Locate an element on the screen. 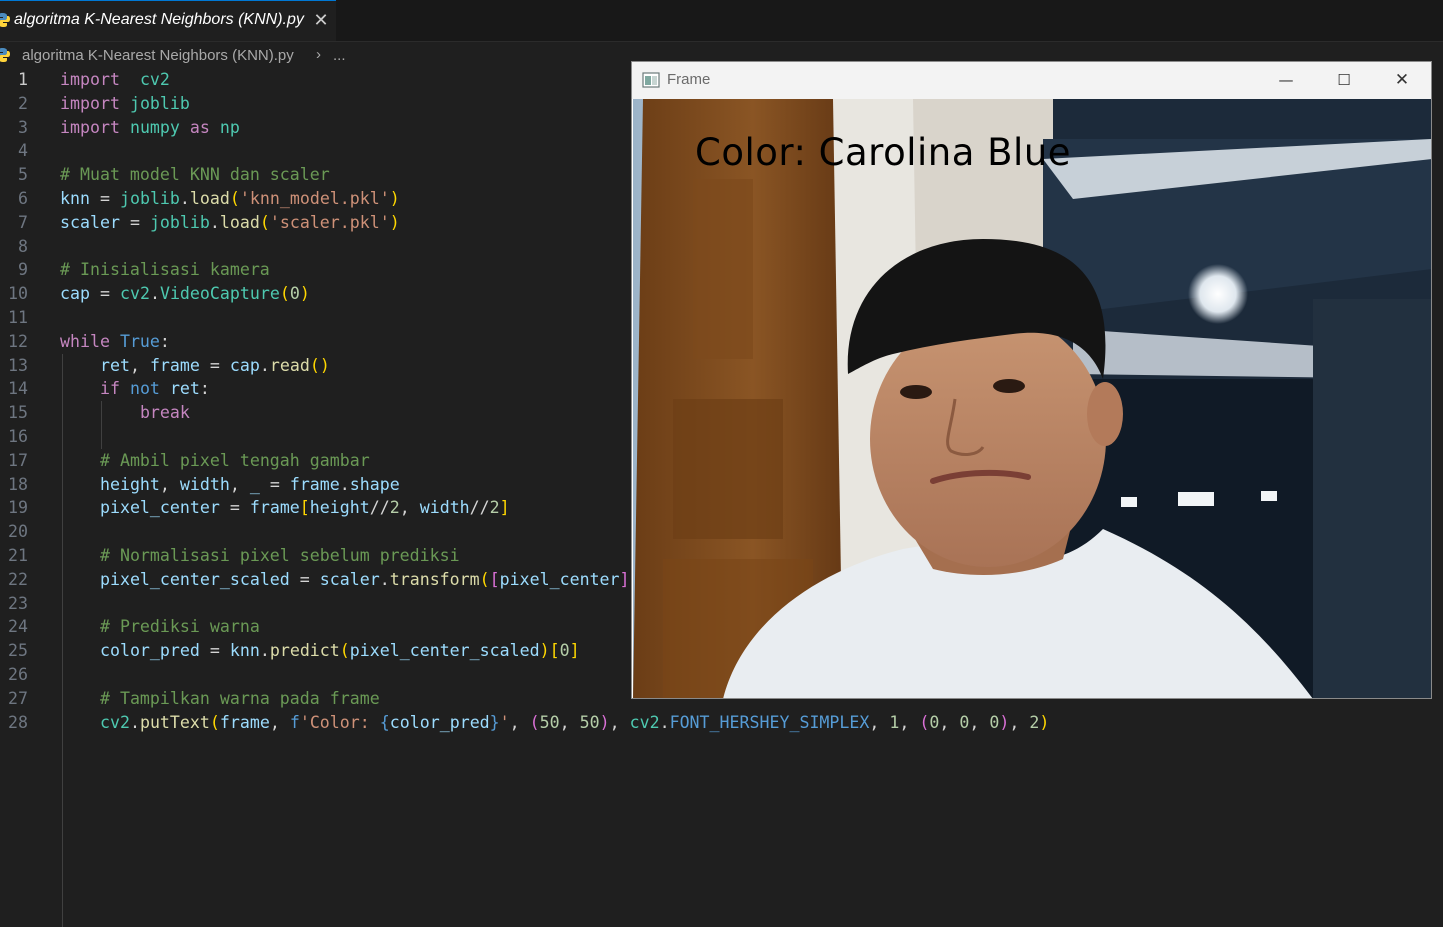 The height and width of the screenshot is (927, 1443). line-number: 10 is located at coordinates (18, 294).